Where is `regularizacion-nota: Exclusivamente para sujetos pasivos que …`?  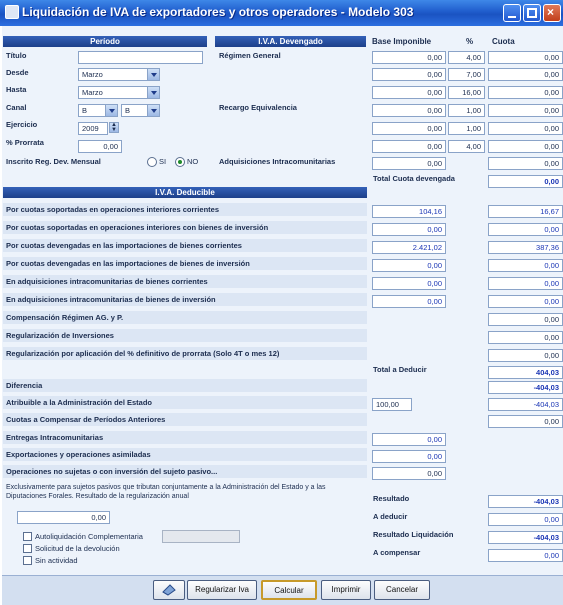
regularizacion-nota: Exclusivamente para sujetos pasivos que … is located at coordinates (166, 492).